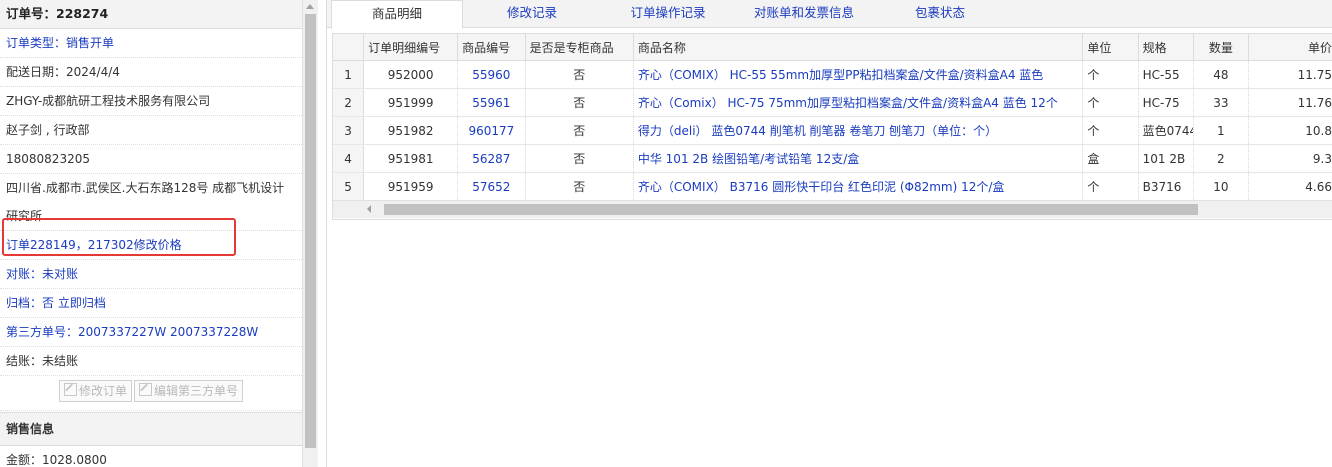 The height and width of the screenshot is (467, 1332). I want to click on archive-label: 归档：, so click(24, 303).